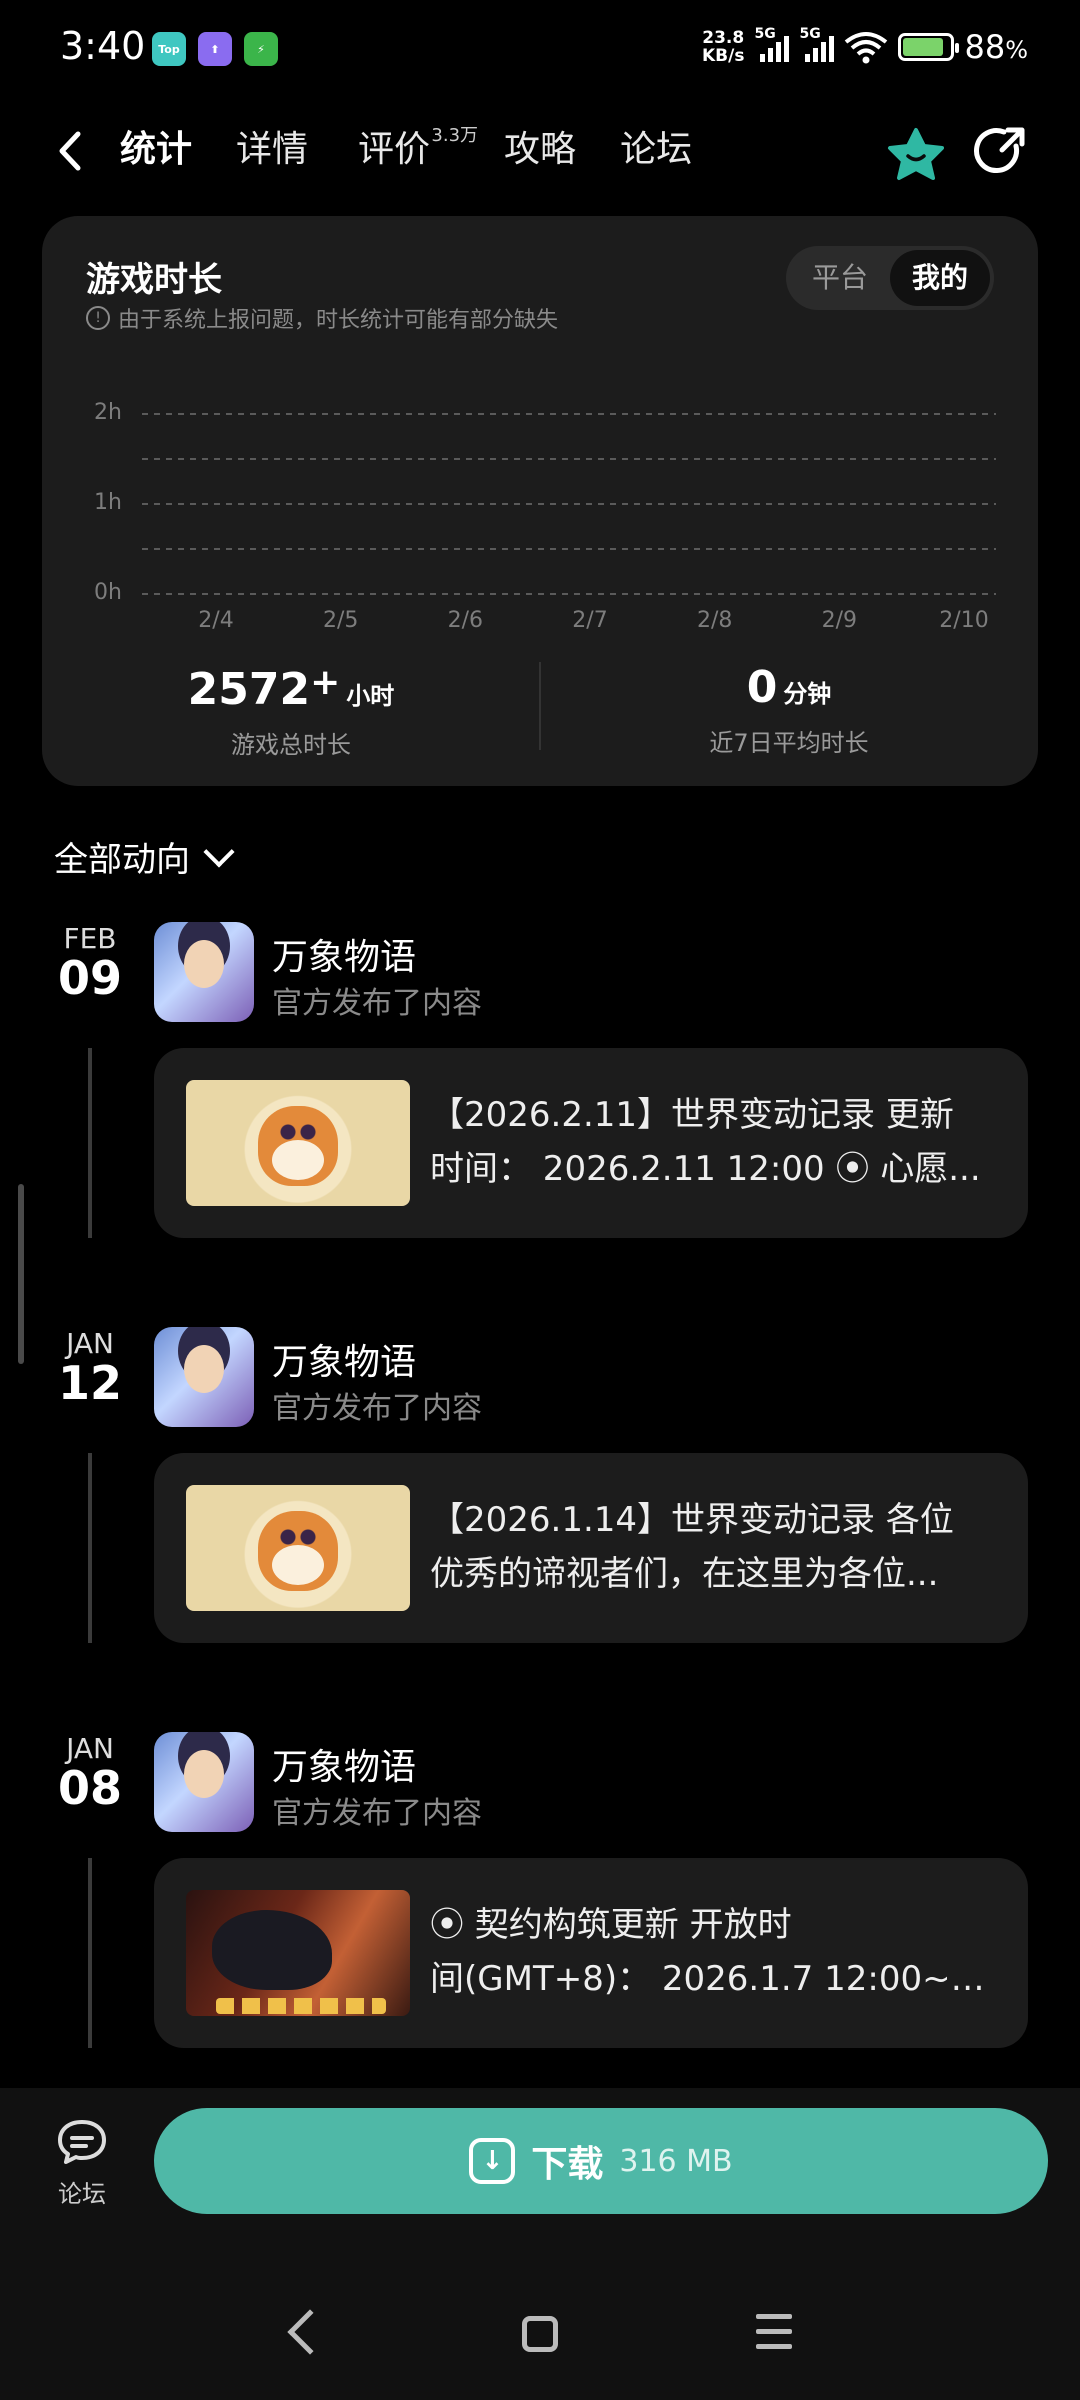  Describe the element at coordinates (762, 687) in the screenshot. I see `average-value: 0` at that location.